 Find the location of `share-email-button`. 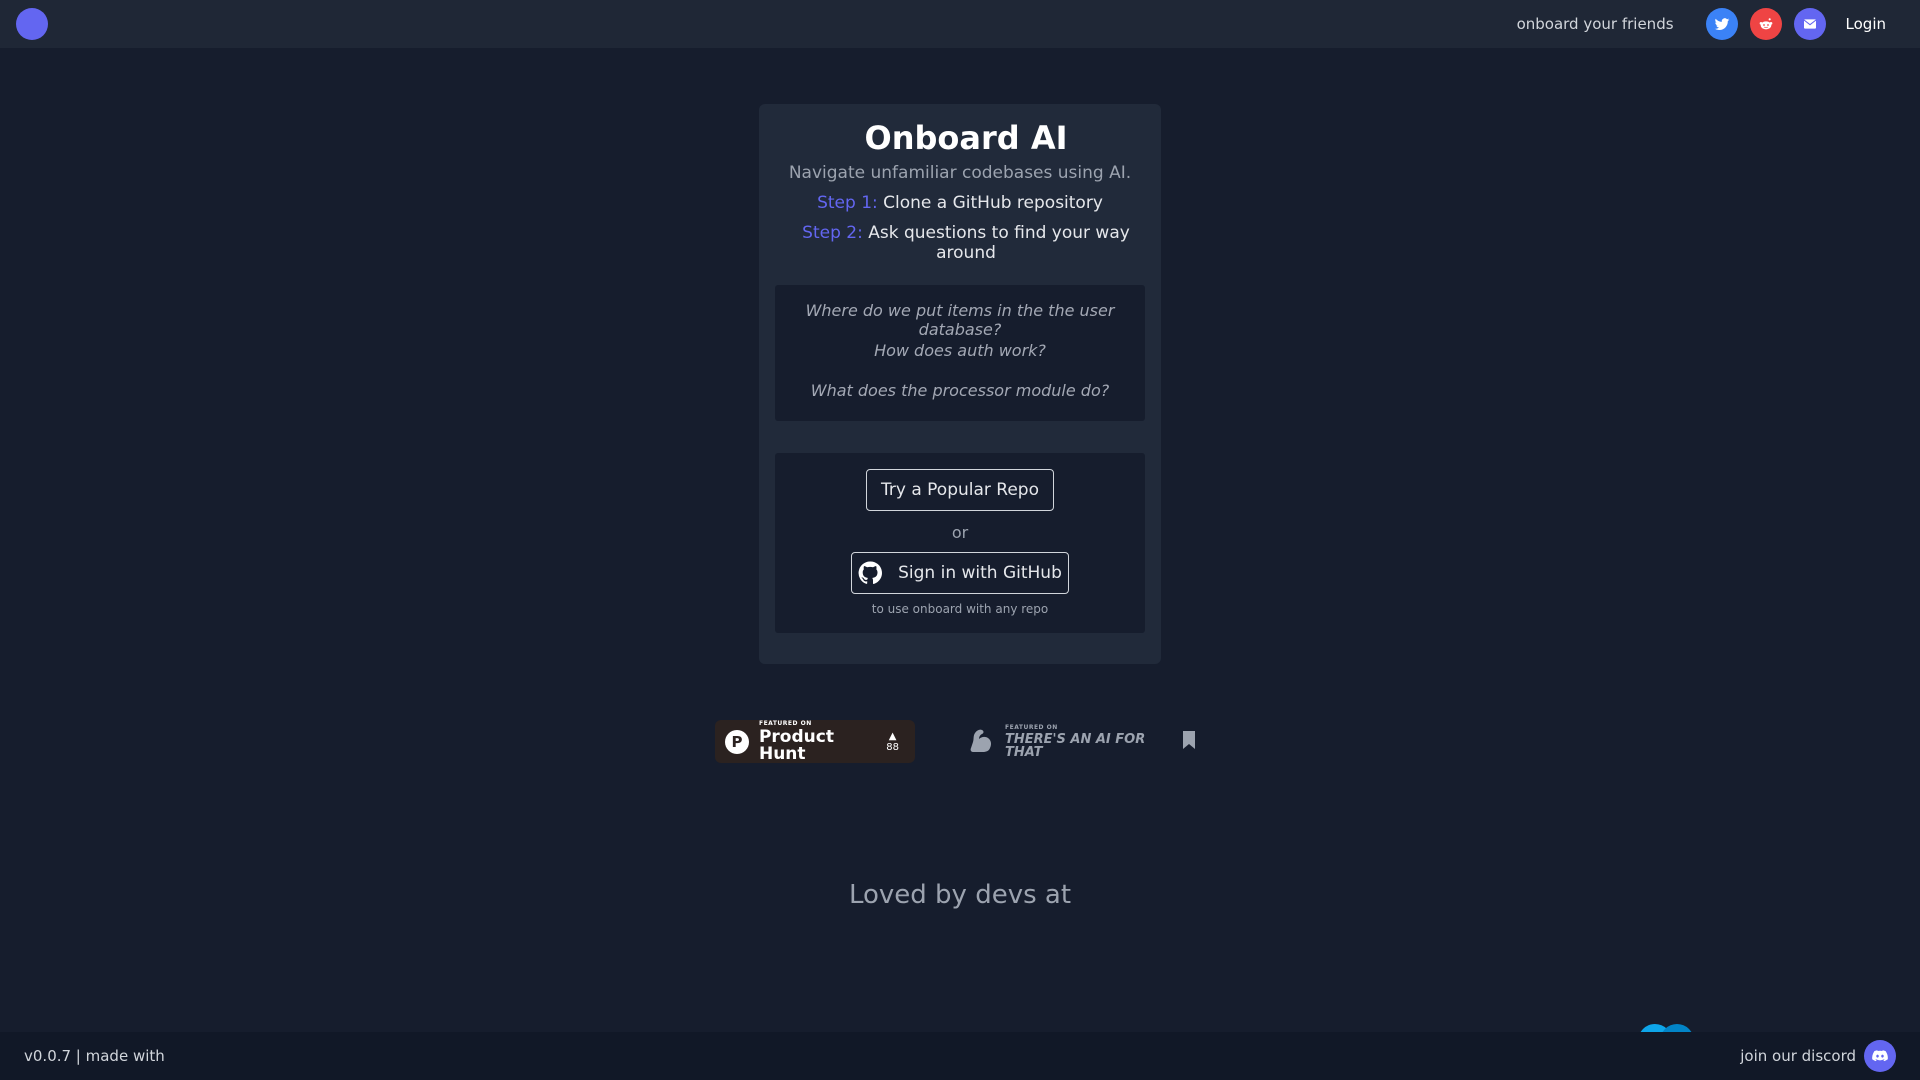

share-email-button is located at coordinates (1809, 24).